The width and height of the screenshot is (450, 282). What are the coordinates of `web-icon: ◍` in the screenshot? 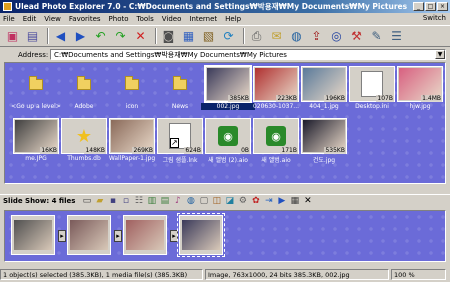 It's located at (296, 36).